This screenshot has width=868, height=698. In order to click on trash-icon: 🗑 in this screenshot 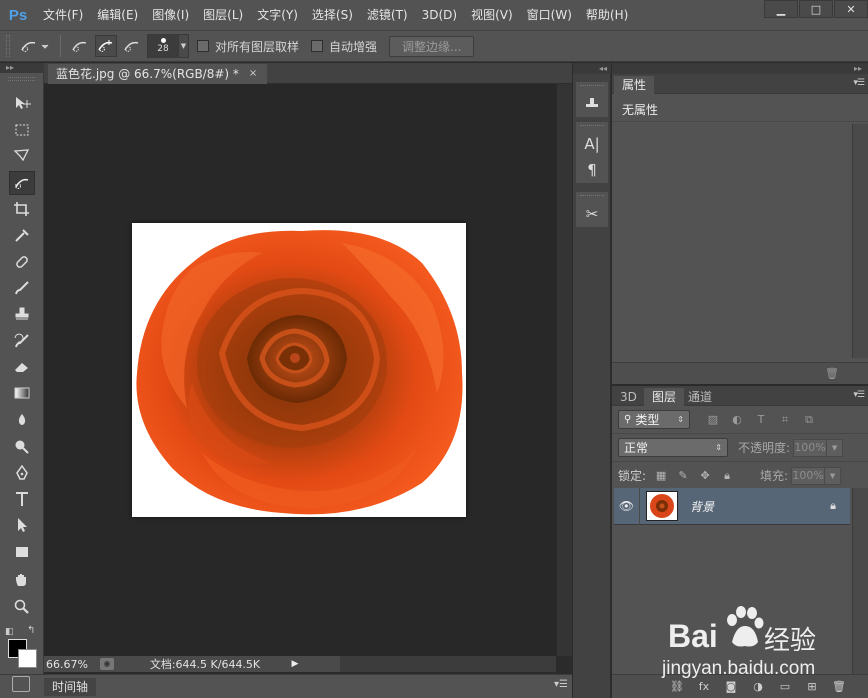, I will do `click(832, 373)`.